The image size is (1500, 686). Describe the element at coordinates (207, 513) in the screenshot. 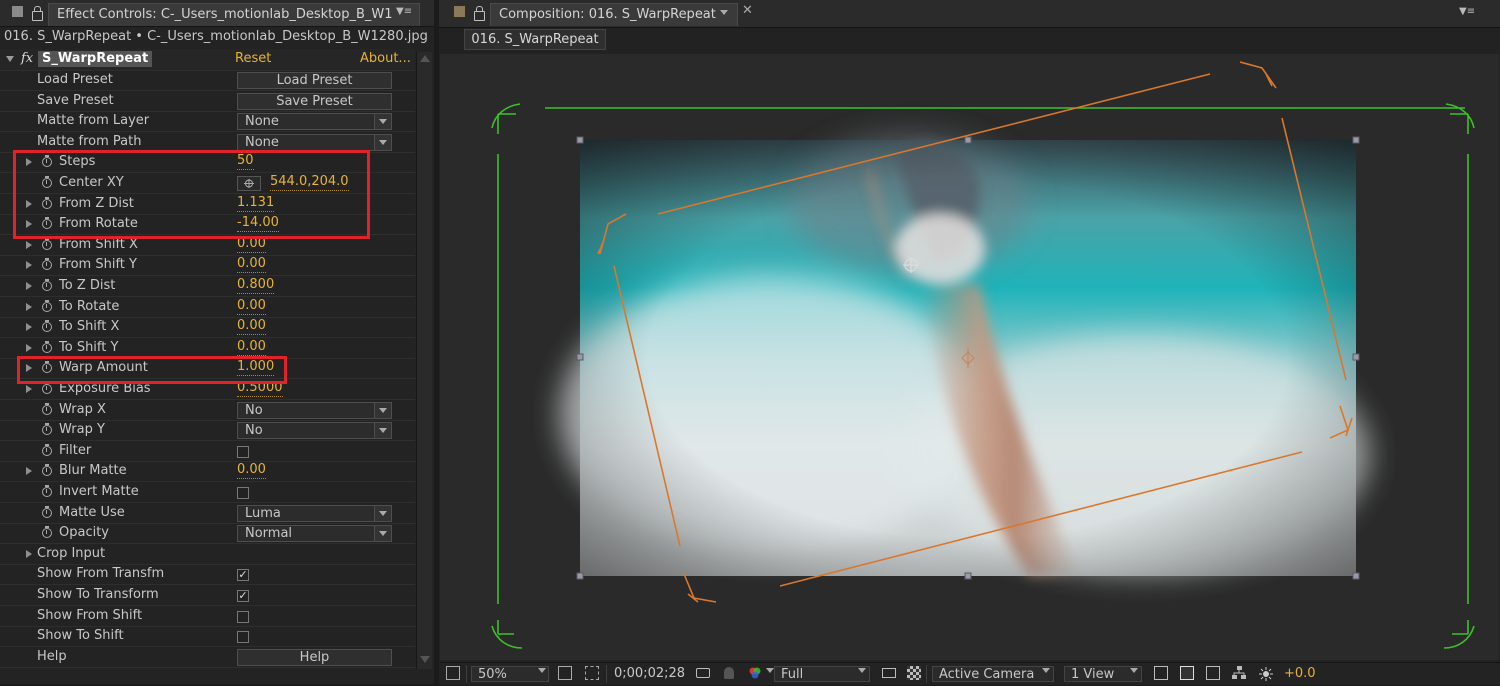

I see `param-row-matte-use: Matte Use Luma` at that location.